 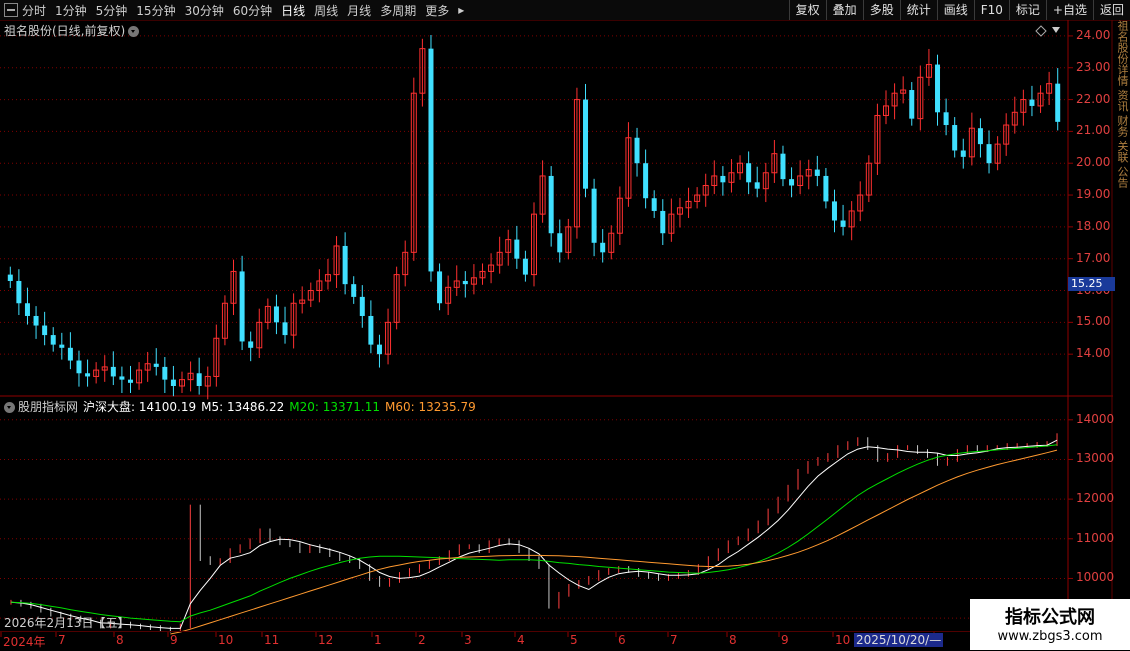 What do you see at coordinates (1050, 636) in the screenshot?
I see `watermark-url: www.zbgs3.com` at bounding box center [1050, 636].